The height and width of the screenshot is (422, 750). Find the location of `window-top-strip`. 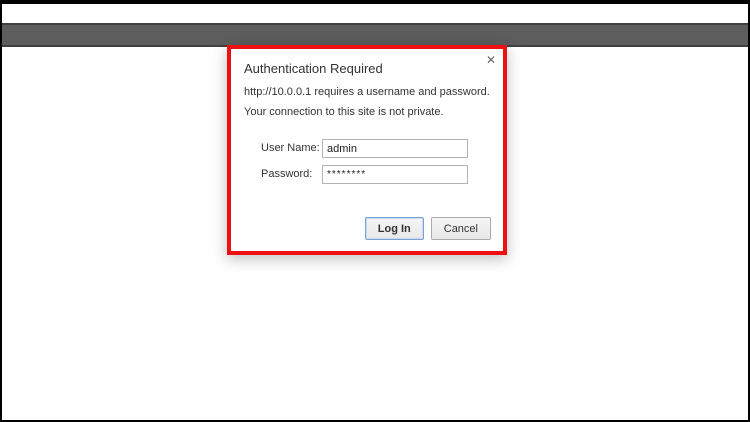

window-top-strip is located at coordinates (375, 13).